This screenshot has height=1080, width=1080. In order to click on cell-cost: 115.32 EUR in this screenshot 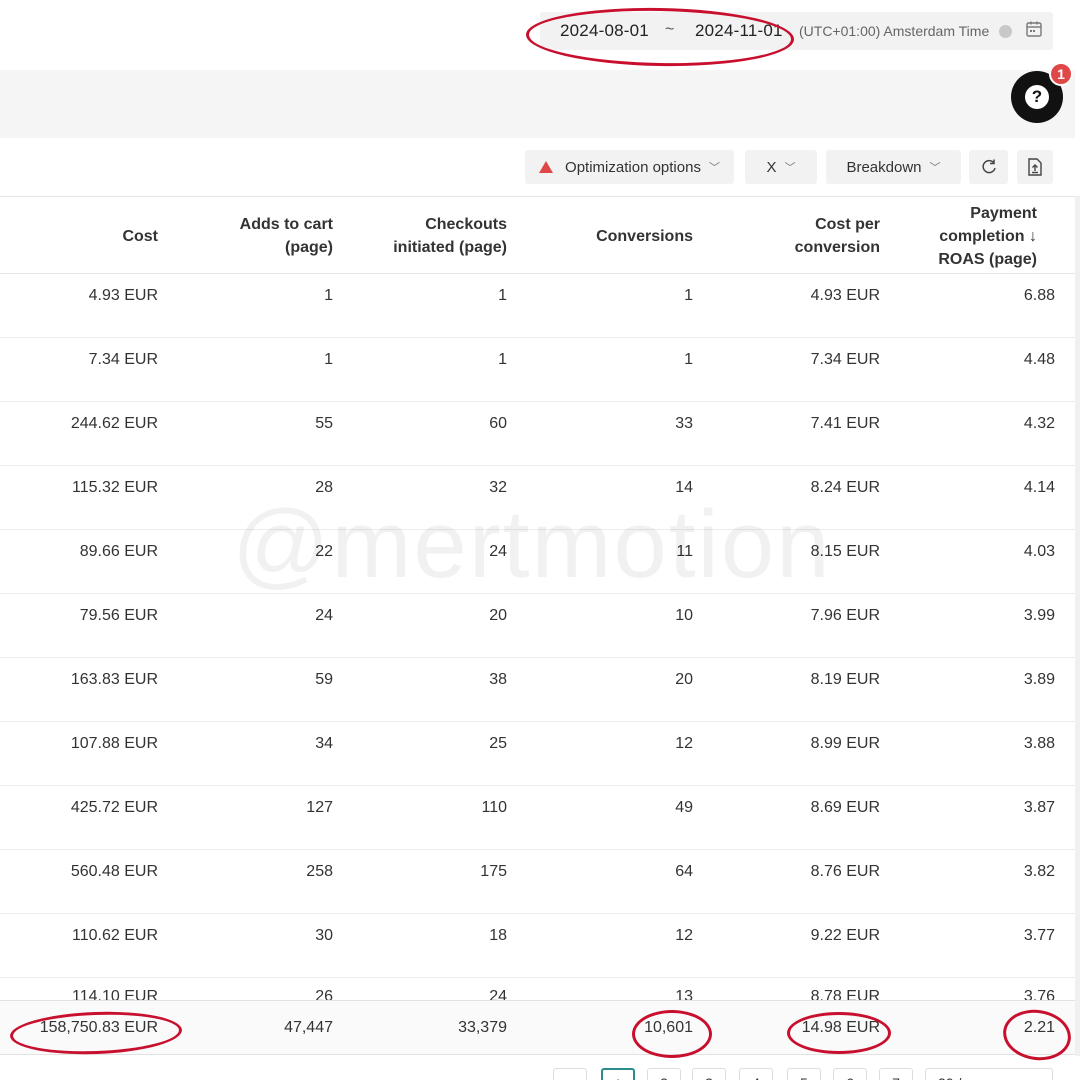, I will do `click(115, 487)`.